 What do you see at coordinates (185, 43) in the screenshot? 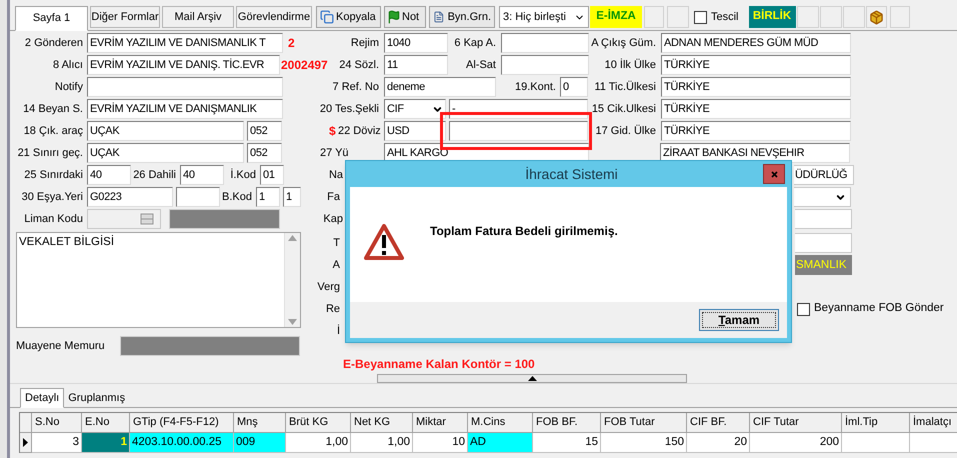
I see `text-field: EVRİM YAZILIM VE DANISMANLIK T` at bounding box center [185, 43].